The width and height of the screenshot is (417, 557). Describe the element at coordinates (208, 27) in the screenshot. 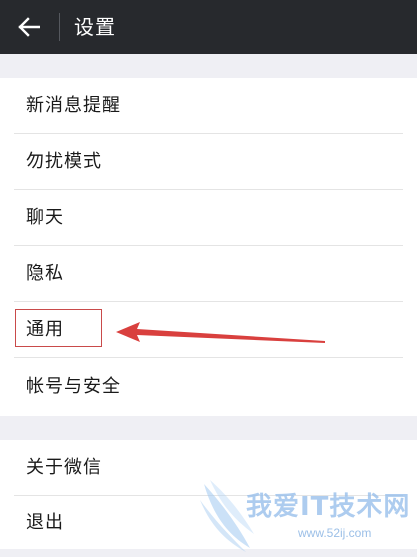

I see `title-bar: 设置` at that location.